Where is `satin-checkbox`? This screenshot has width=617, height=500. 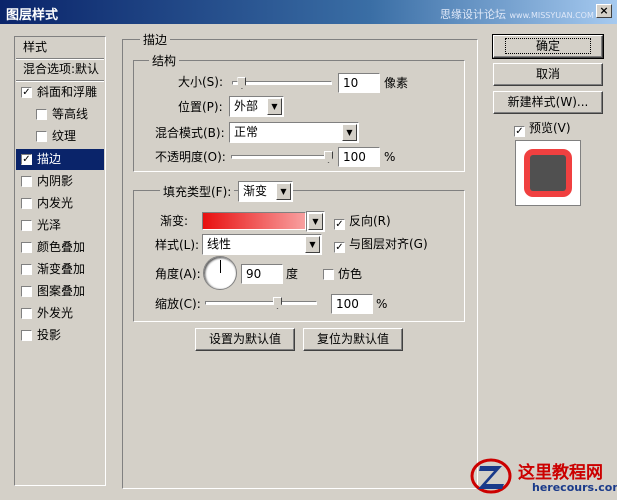
satin-checkbox is located at coordinates (26, 225).